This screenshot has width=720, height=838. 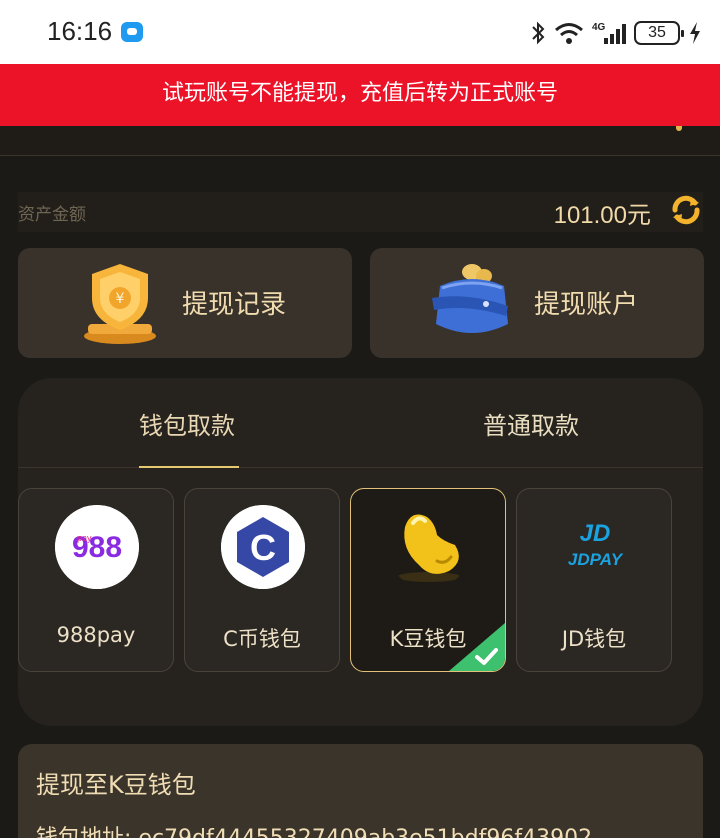 I want to click on wifi-icon, so click(x=569, y=33).